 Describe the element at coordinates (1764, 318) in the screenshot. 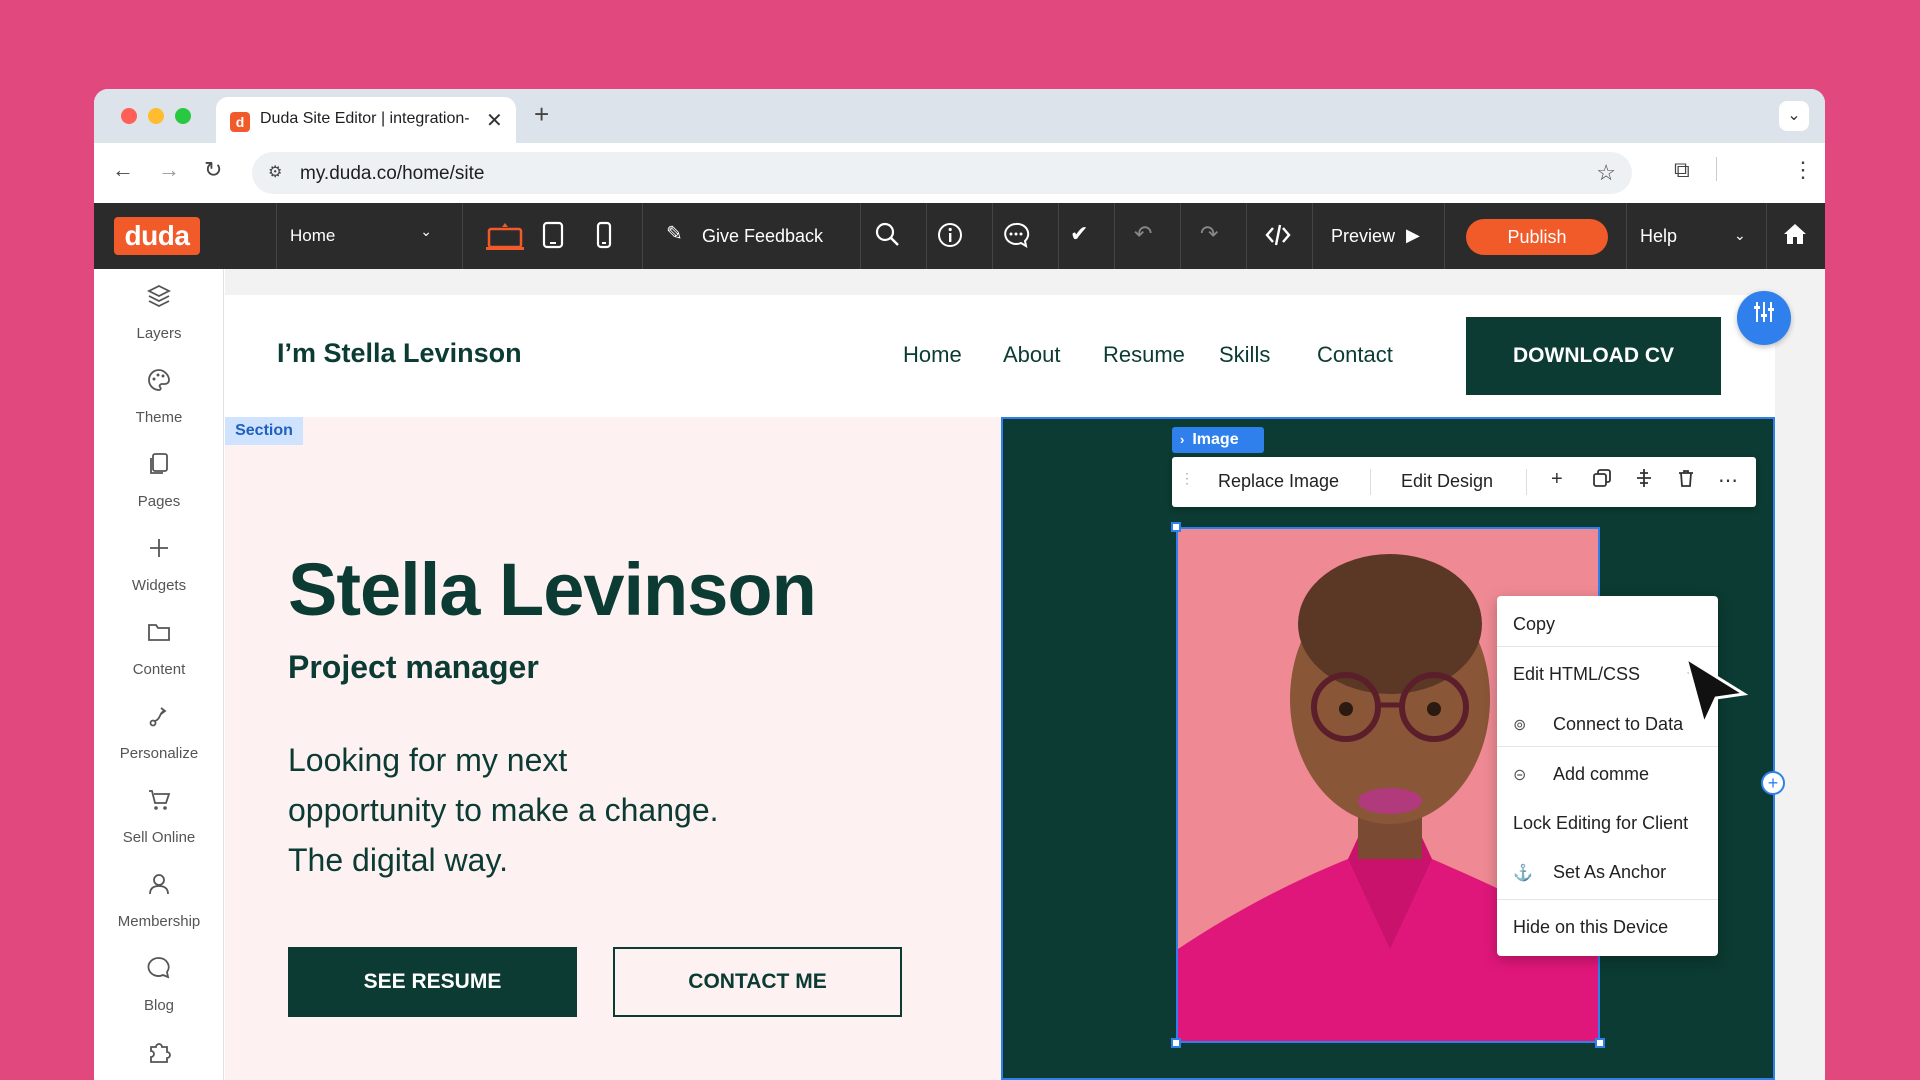

I see `settings-sliders-icon` at that location.